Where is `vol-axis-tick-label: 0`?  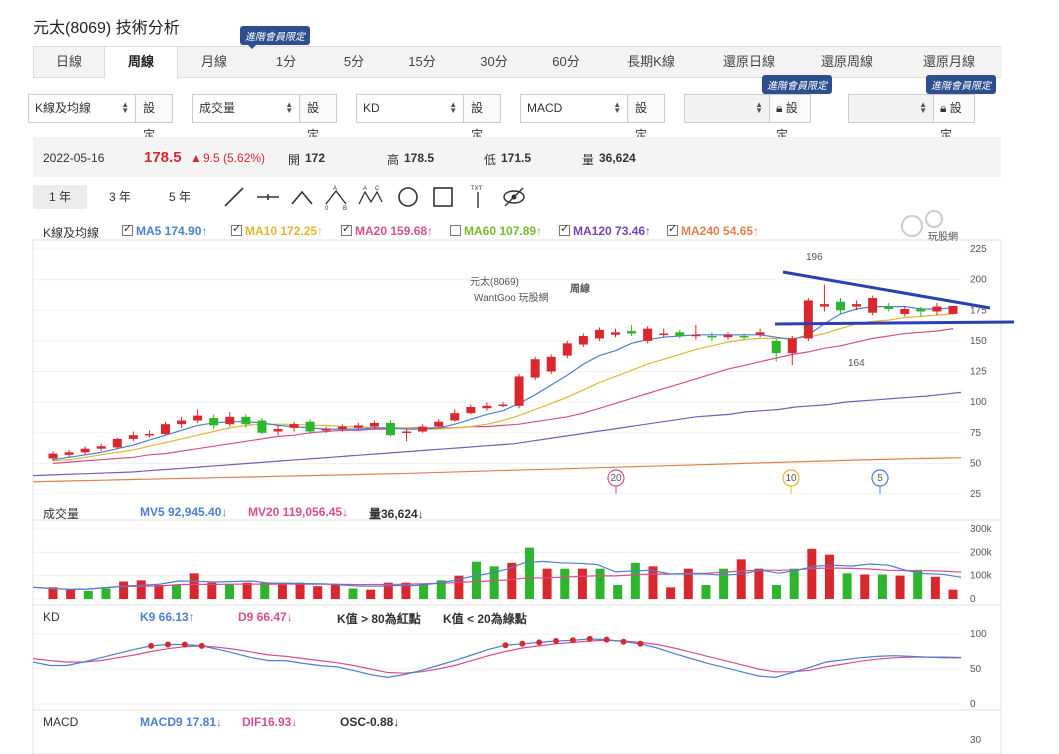
vol-axis-tick-label: 0 is located at coordinates (973, 599).